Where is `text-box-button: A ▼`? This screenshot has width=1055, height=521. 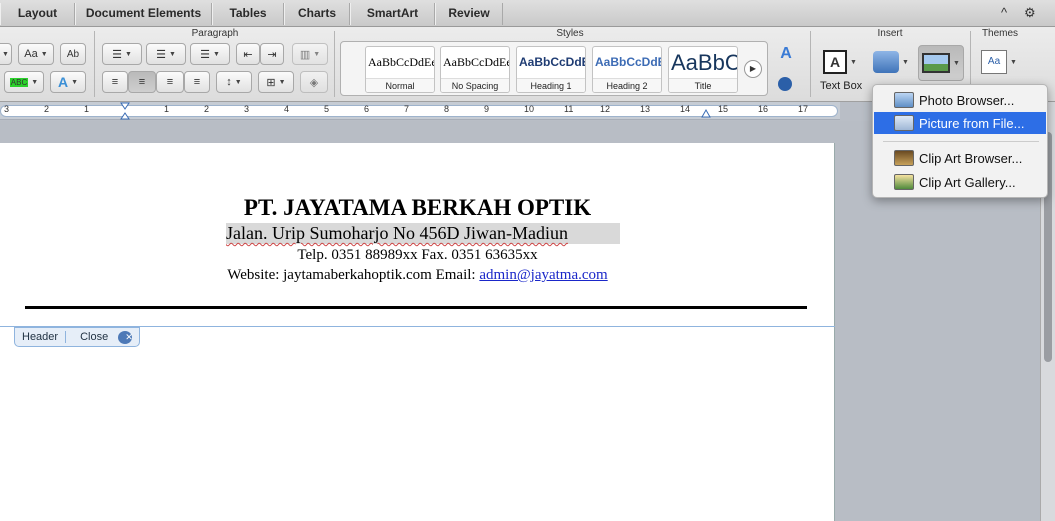
text-box-button: A ▼ is located at coordinates (840, 62).